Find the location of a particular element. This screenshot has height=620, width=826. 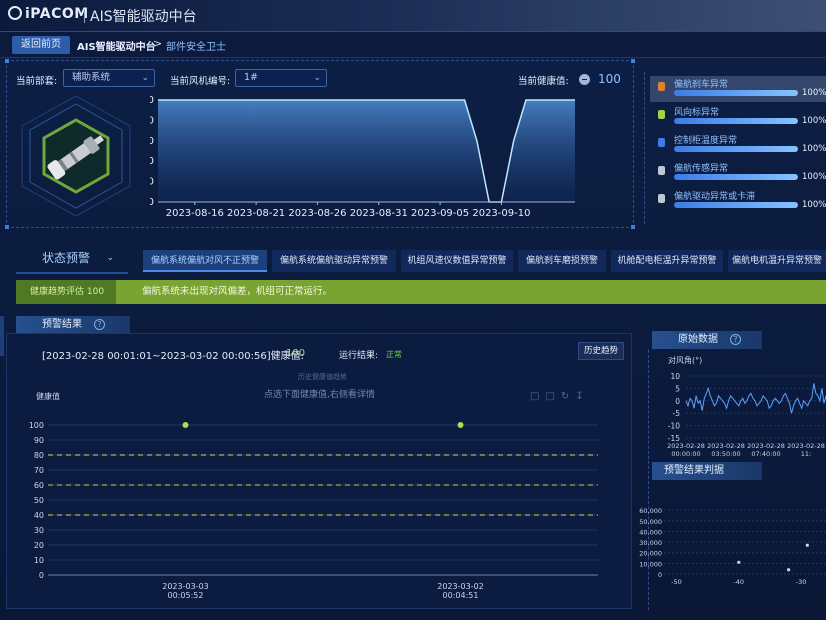

x-tick-label: 2023-08-16 is located at coordinates (195, 213).